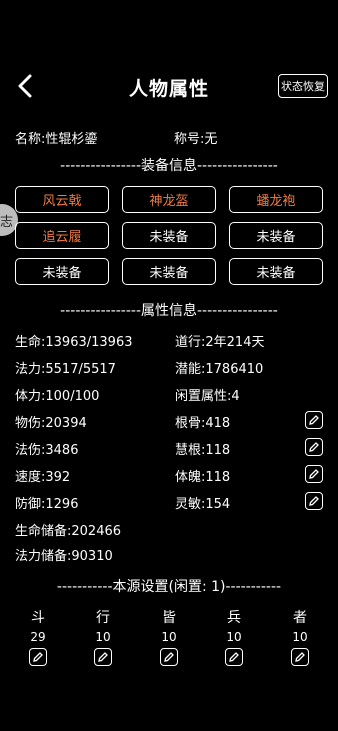 The width and height of the screenshot is (338, 731). What do you see at coordinates (47, 504) in the screenshot?
I see `stat-defense: 防御:1296` at bounding box center [47, 504].